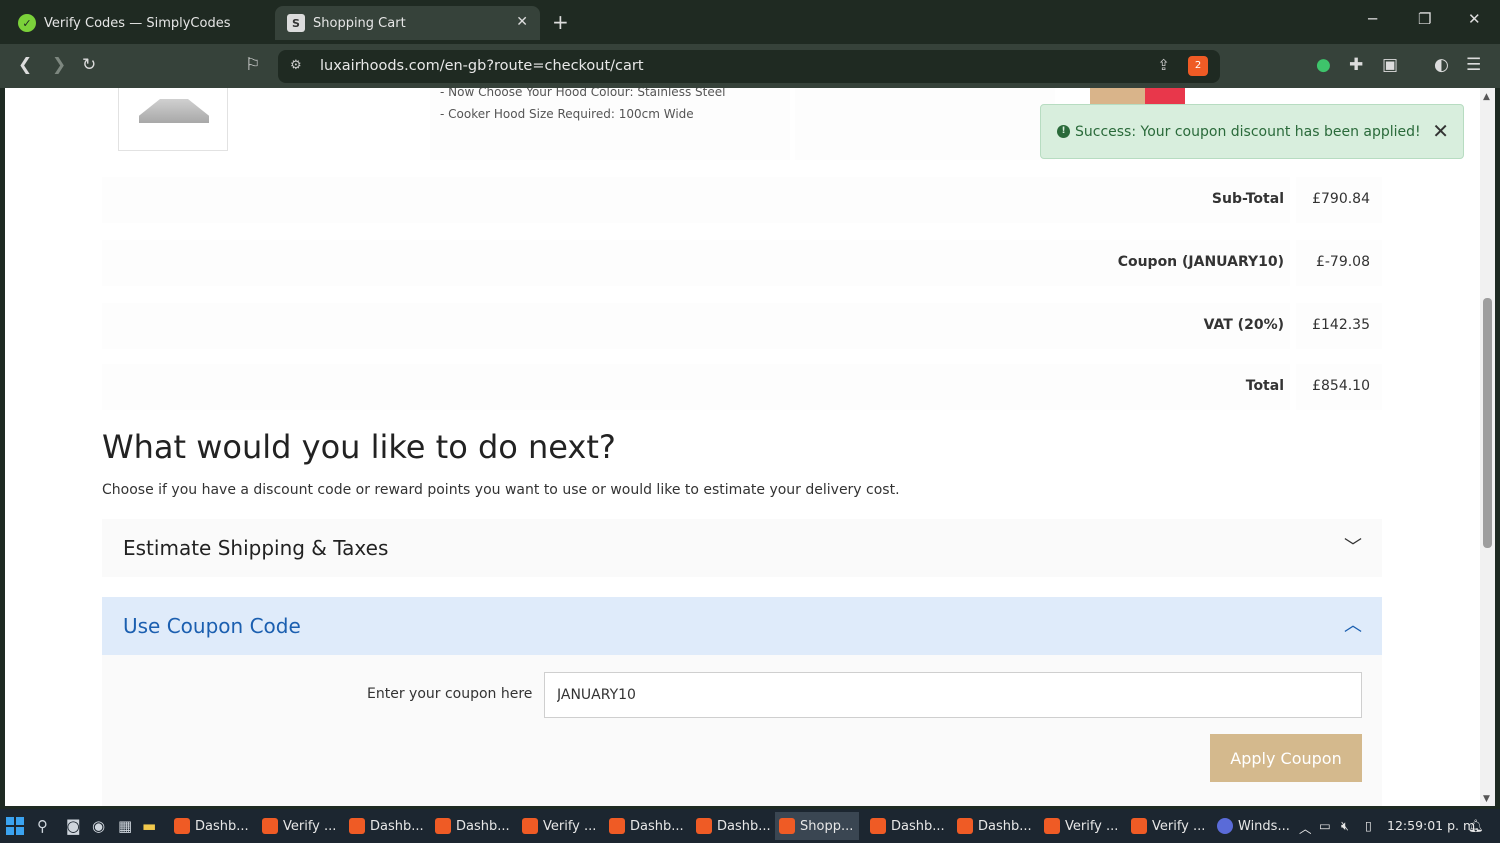  Describe the element at coordinates (1264, 386) in the screenshot. I see `totals-label: Total` at that location.